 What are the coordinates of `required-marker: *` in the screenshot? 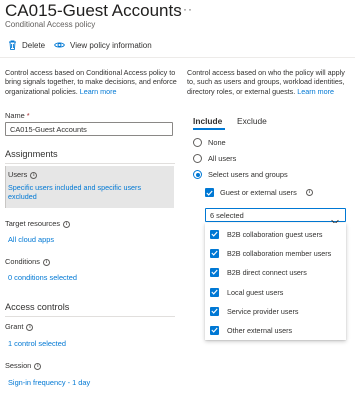 It's located at (28, 115).